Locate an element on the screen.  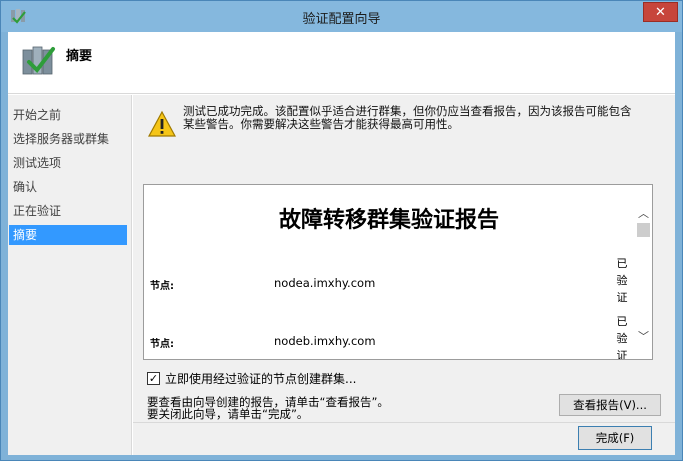
finish-button: 完成(F) is located at coordinates (615, 438).